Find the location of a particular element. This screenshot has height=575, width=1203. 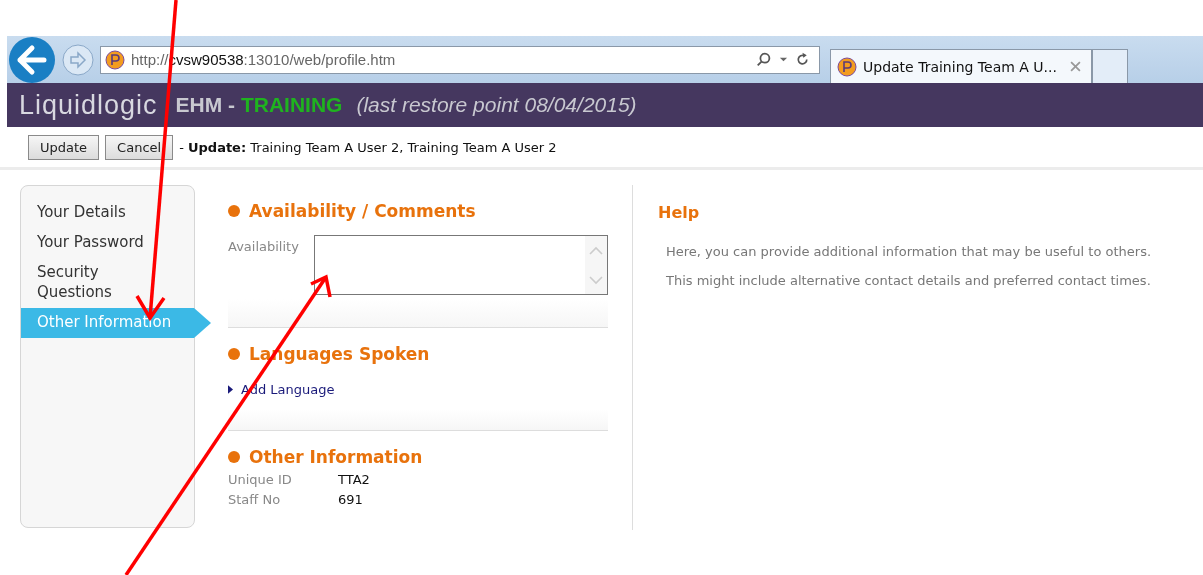

field-value: TTA2 is located at coordinates (354, 479).